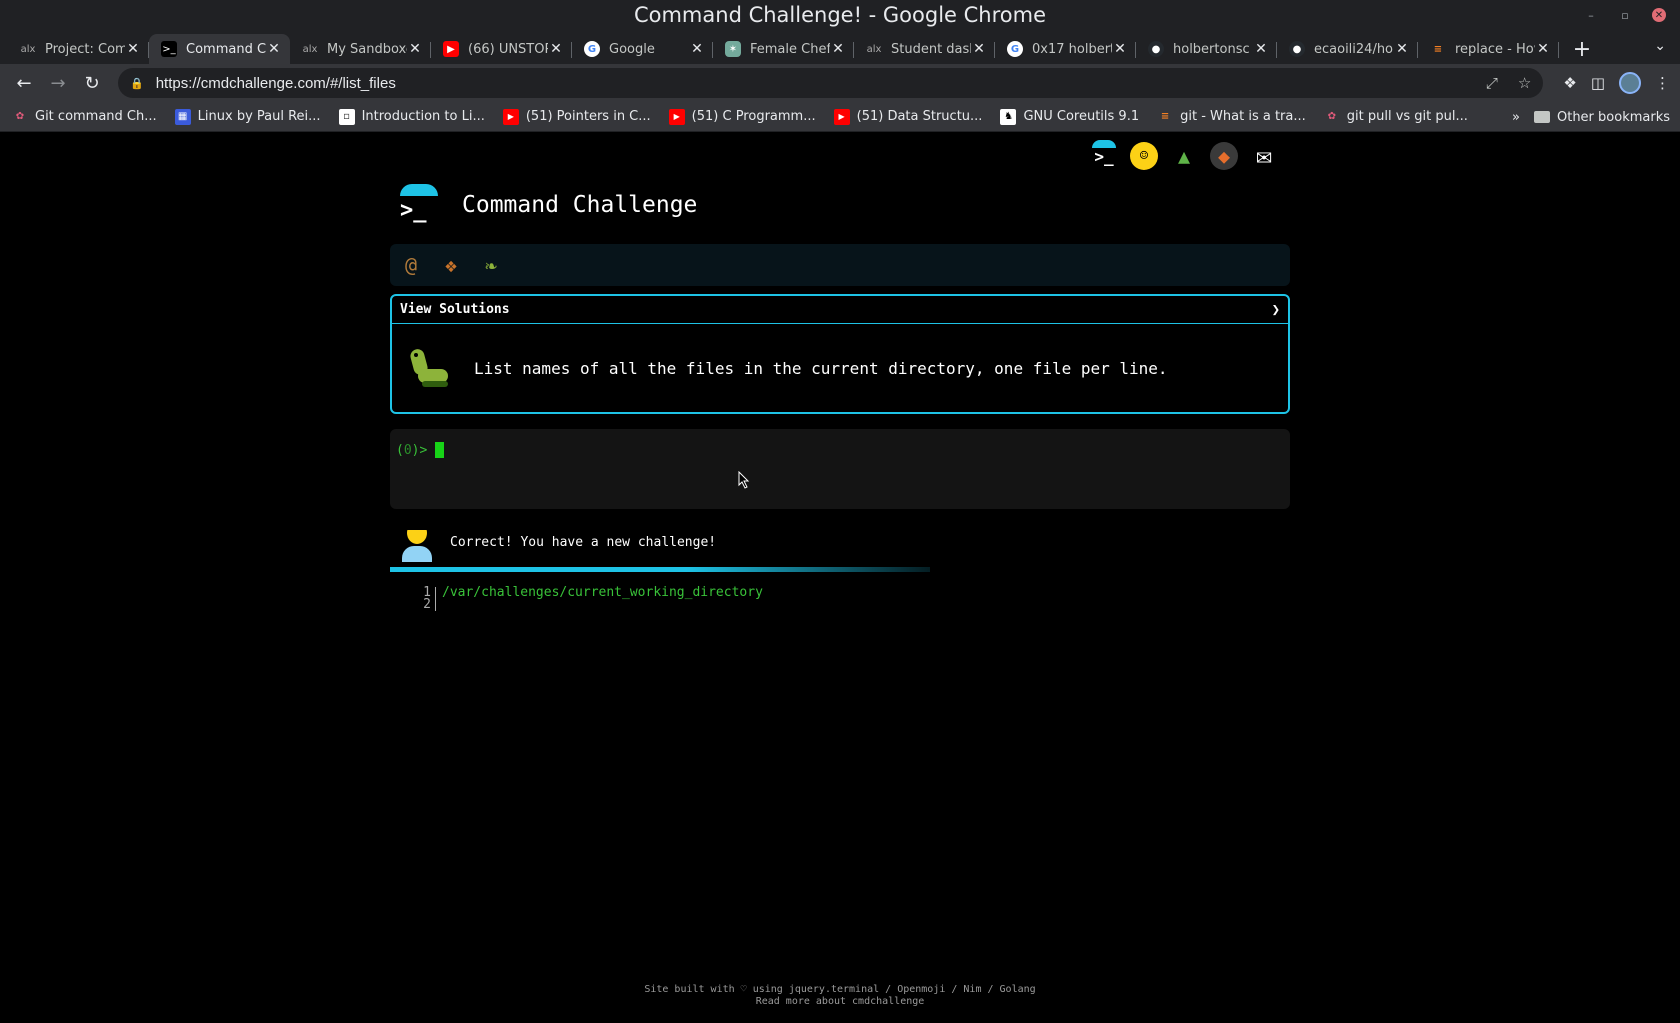 The width and height of the screenshot is (1680, 1023). I want to click on footer-read-more-link: Read more about cmdchallenge, so click(840, 1002).